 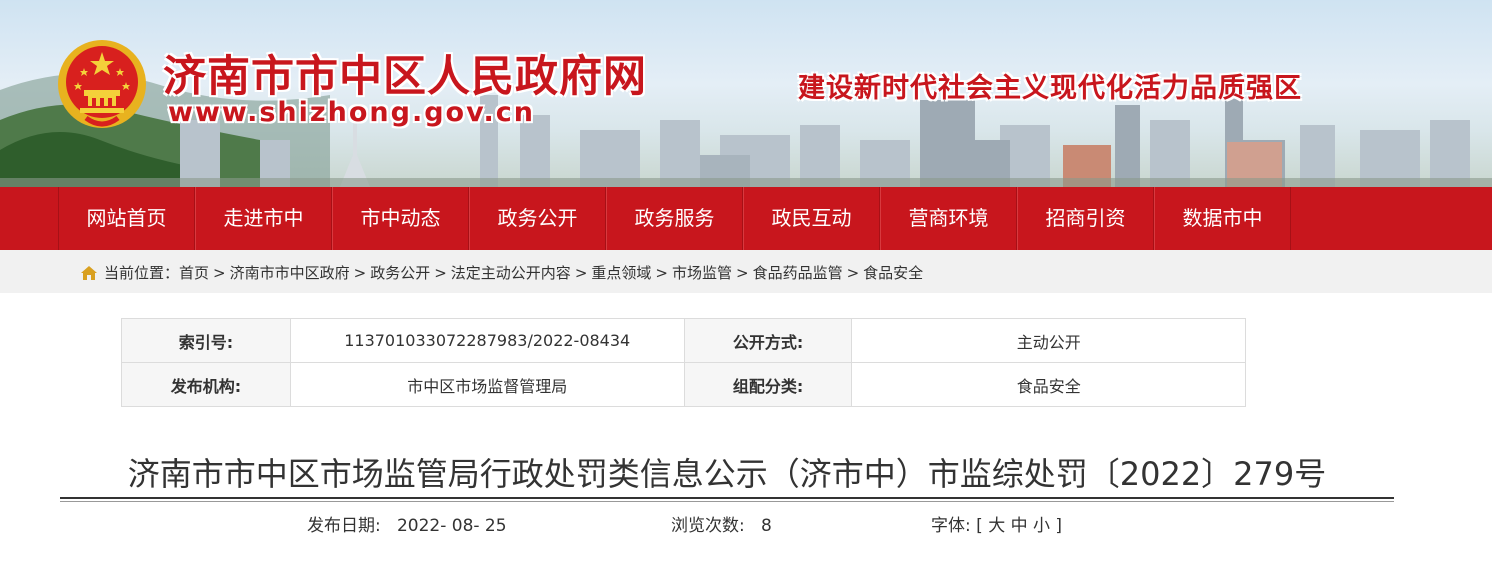 What do you see at coordinates (102, 84) in the screenshot?
I see `national-emblem-icon` at bounding box center [102, 84].